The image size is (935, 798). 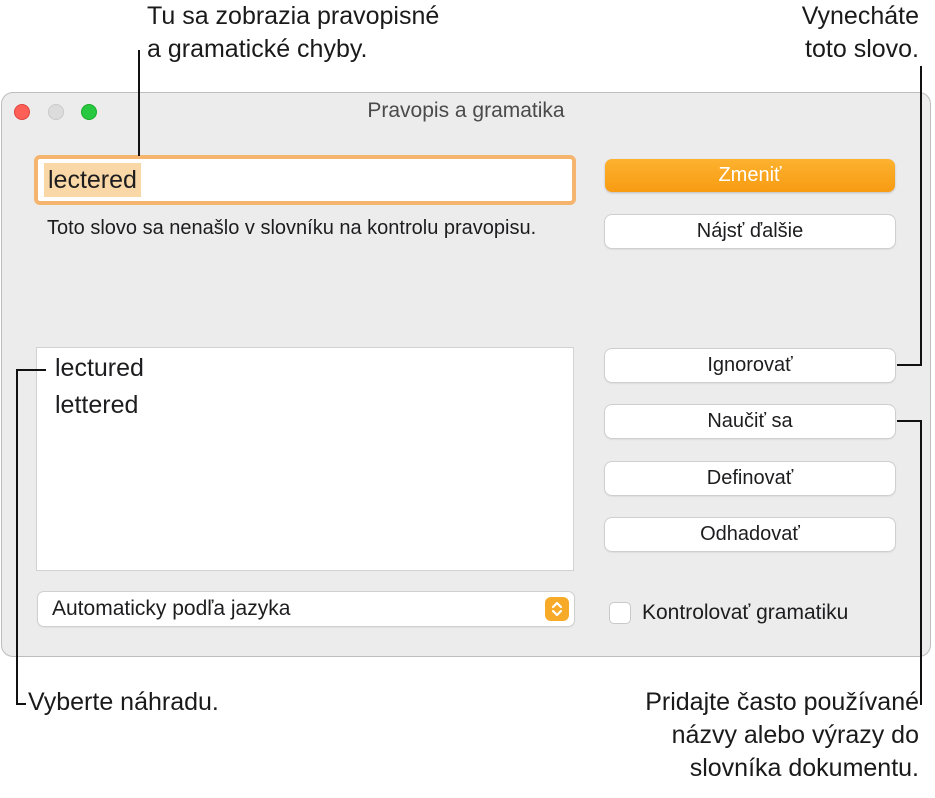 I want to click on callout-line: Tu sa zobrazia pravopisné, so click(x=293, y=16).